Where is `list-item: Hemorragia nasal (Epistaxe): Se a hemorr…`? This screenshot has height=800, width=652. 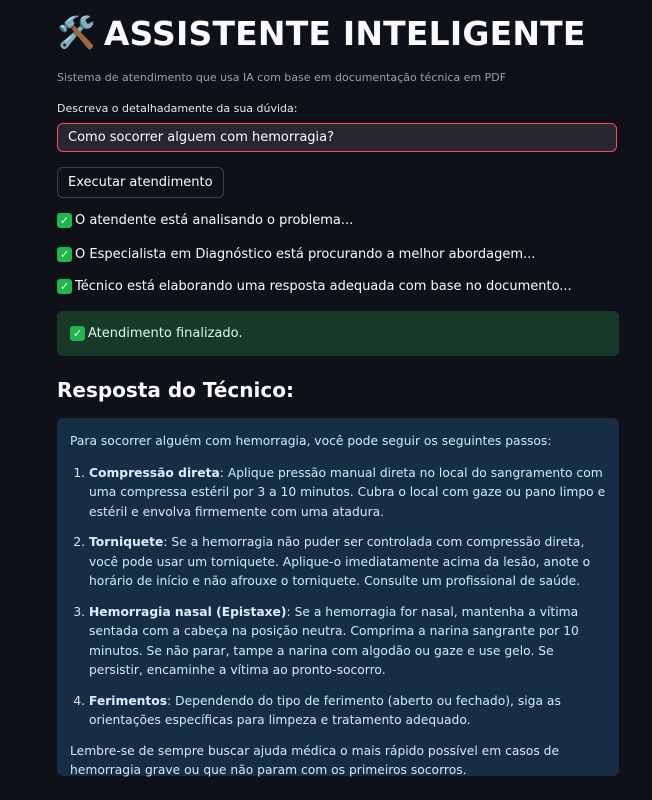 list-item: Hemorragia nasal (Epistaxe): Se a hemorr… is located at coordinates (347, 642).